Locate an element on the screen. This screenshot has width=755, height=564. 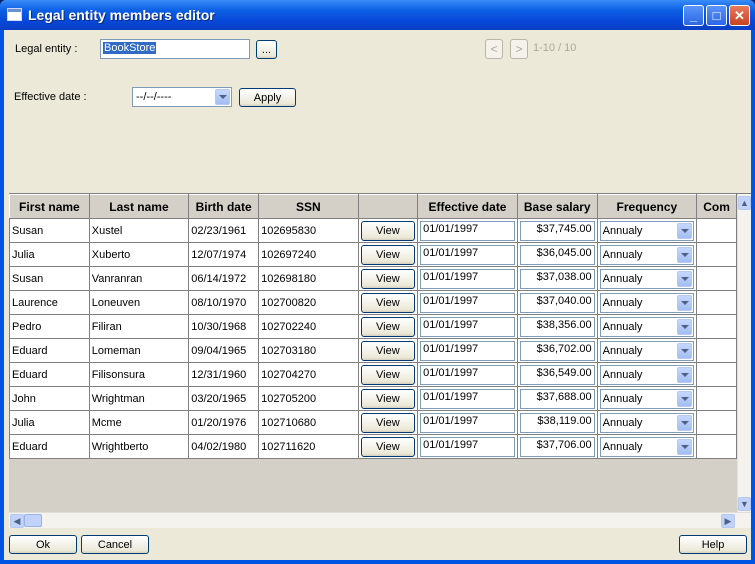
last-name-cell: Loneuven is located at coordinates (139, 302).